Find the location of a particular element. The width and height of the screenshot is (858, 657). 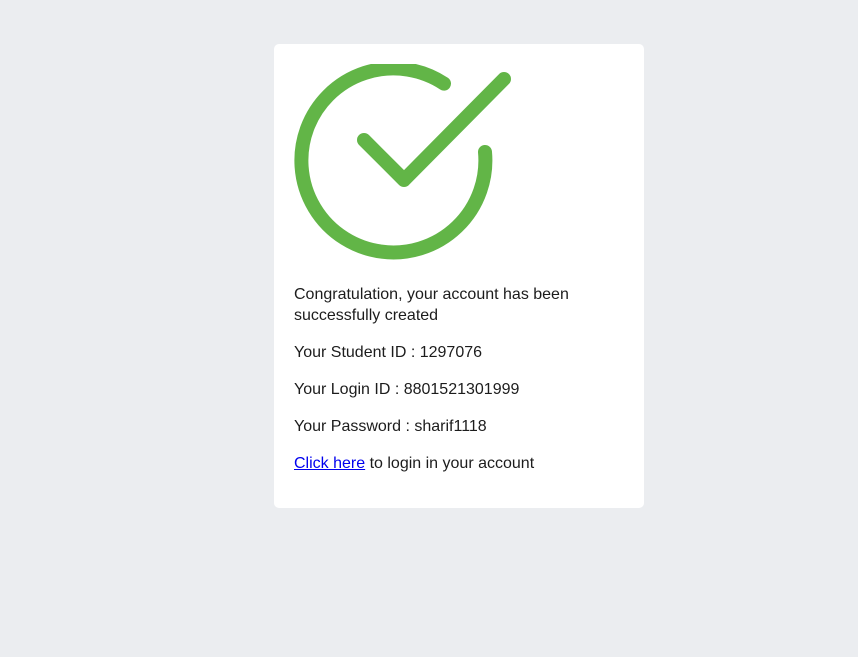

password-value: sharif1118 is located at coordinates (450, 426).